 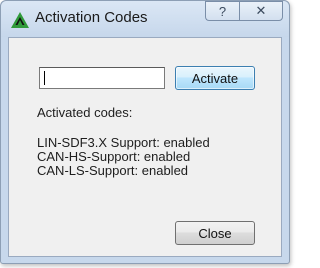 I want to click on close-button-label: Close, so click(x=215, y=233).